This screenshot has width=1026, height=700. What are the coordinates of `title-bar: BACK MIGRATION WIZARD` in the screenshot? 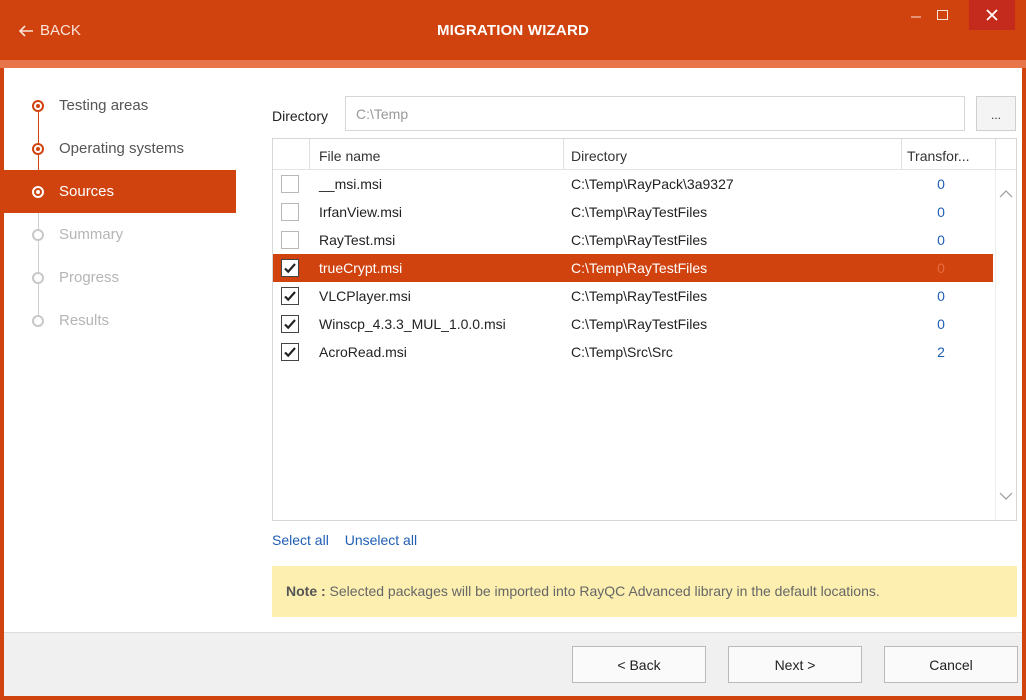 It's located at (513, 30).